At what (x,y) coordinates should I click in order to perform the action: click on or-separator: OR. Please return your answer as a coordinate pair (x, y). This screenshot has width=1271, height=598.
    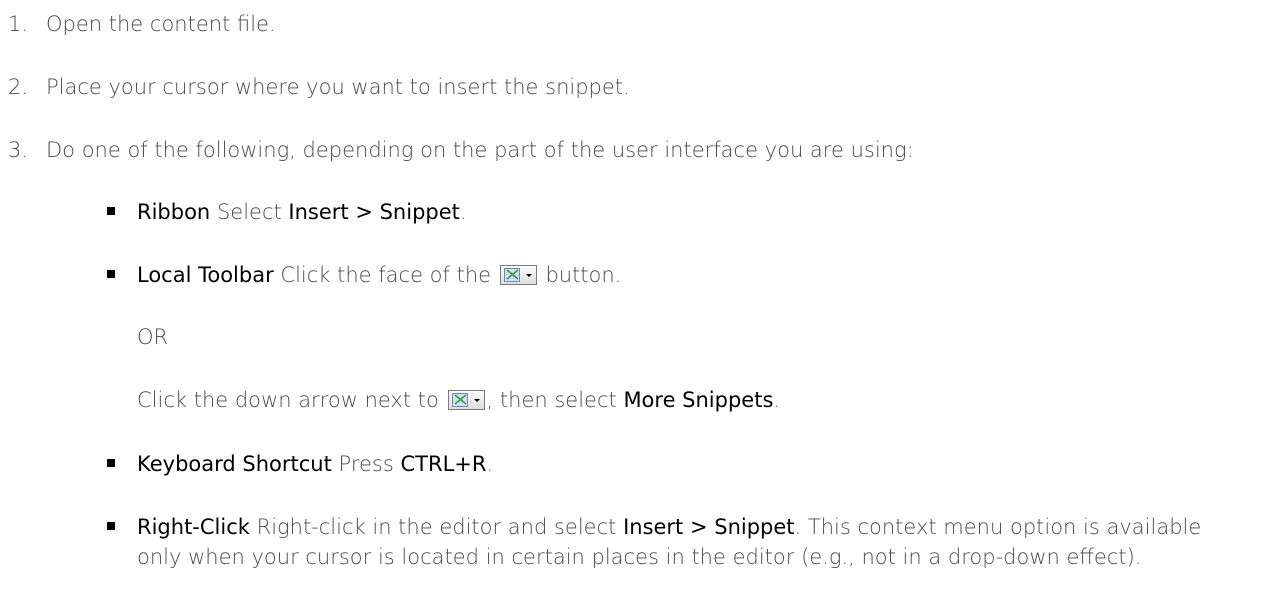
    Looking at the image, I should click on (153, 337).